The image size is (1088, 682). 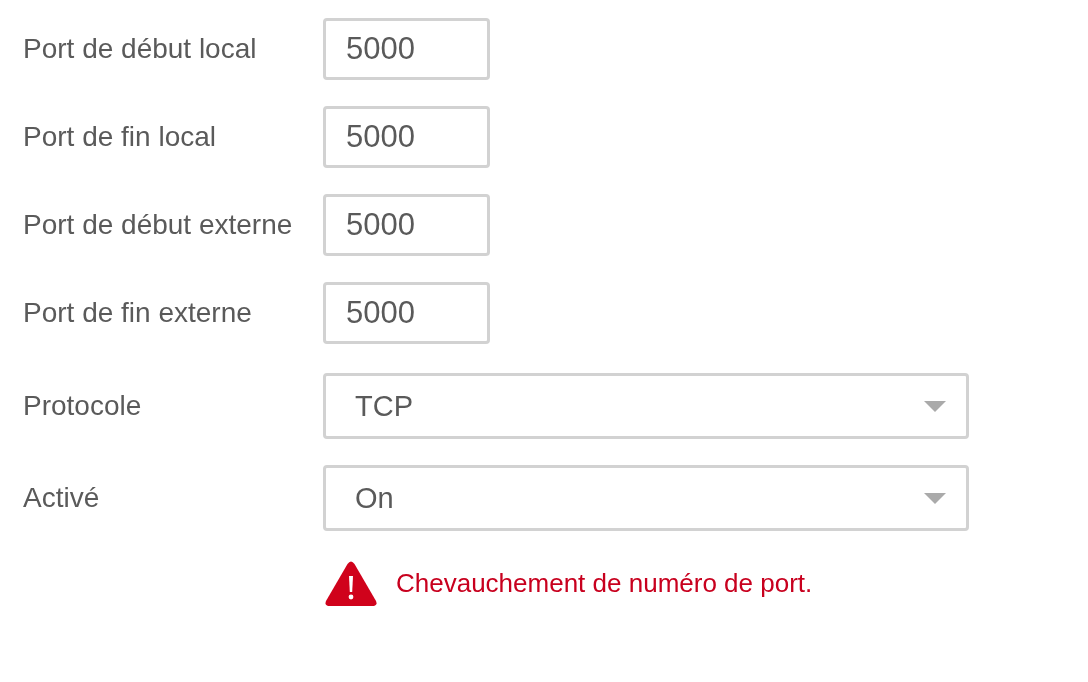 I want to click on field-label: Port de fin externe, so click(x=138, y=313).